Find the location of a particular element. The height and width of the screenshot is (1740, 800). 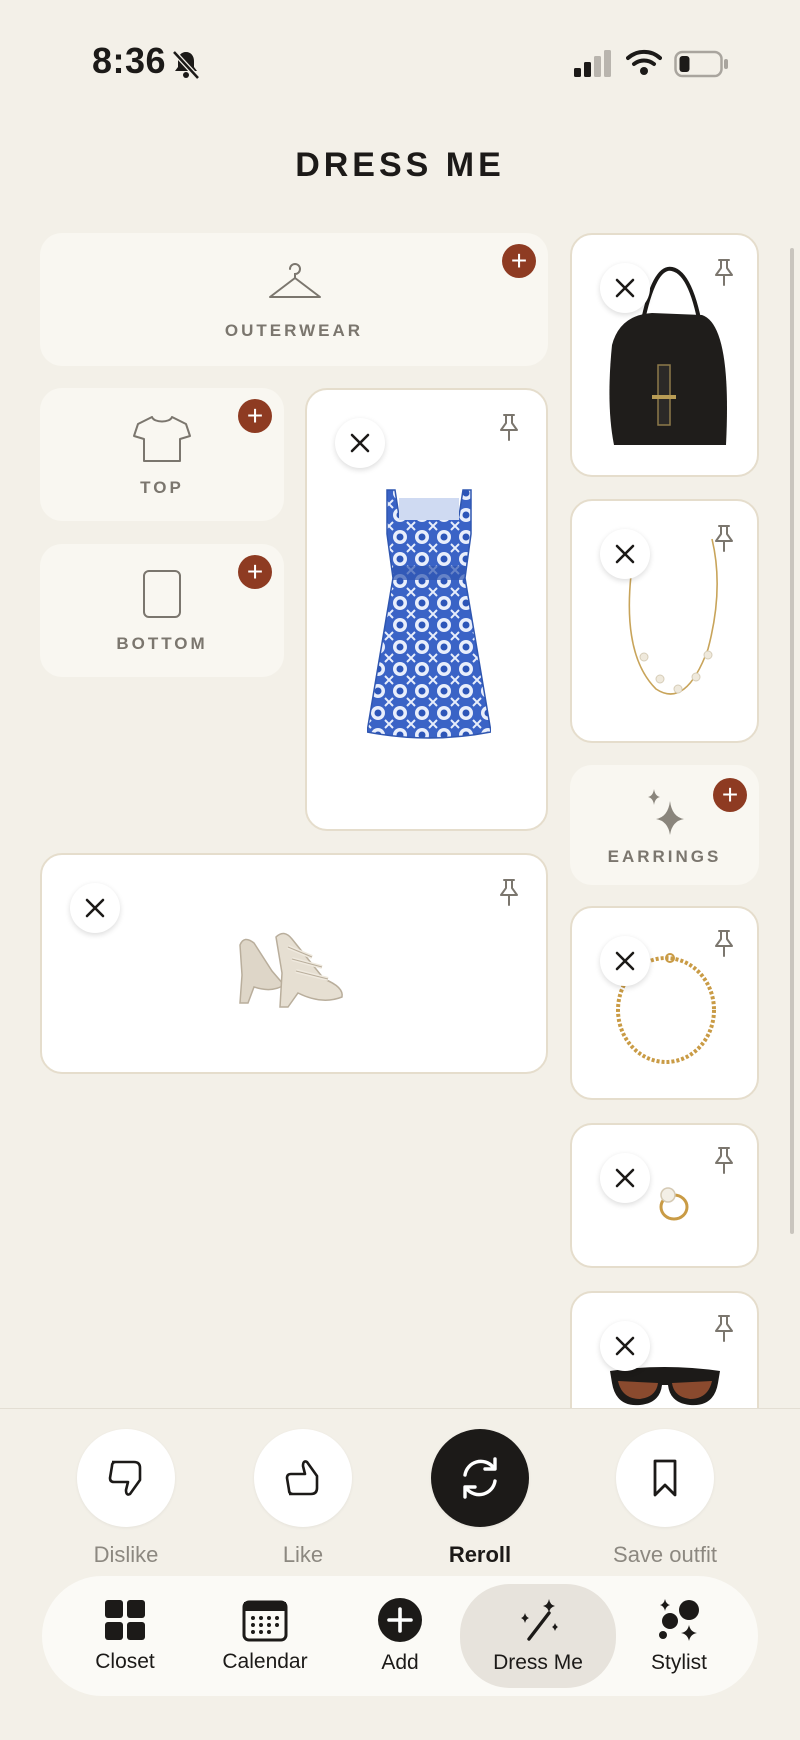

like-button is located at coordinates (303, 1478).